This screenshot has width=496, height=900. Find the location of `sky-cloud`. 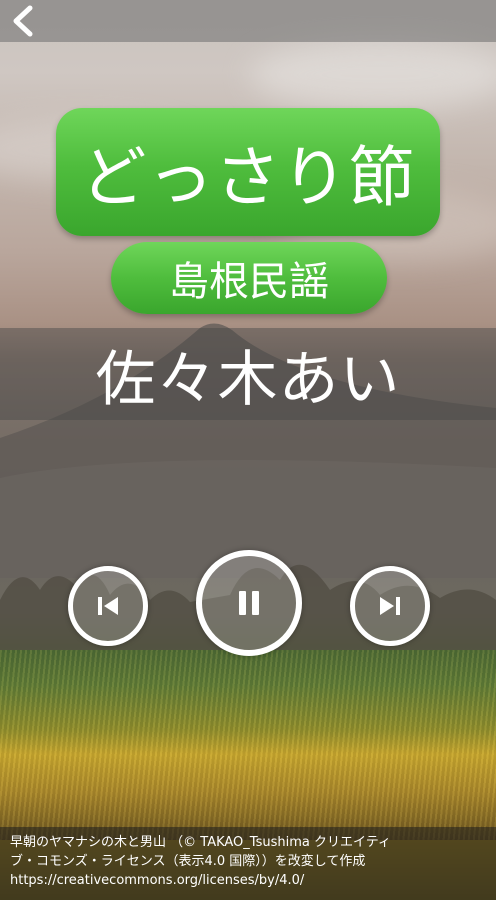

sky-cloud is located at coordinates (373, 75).